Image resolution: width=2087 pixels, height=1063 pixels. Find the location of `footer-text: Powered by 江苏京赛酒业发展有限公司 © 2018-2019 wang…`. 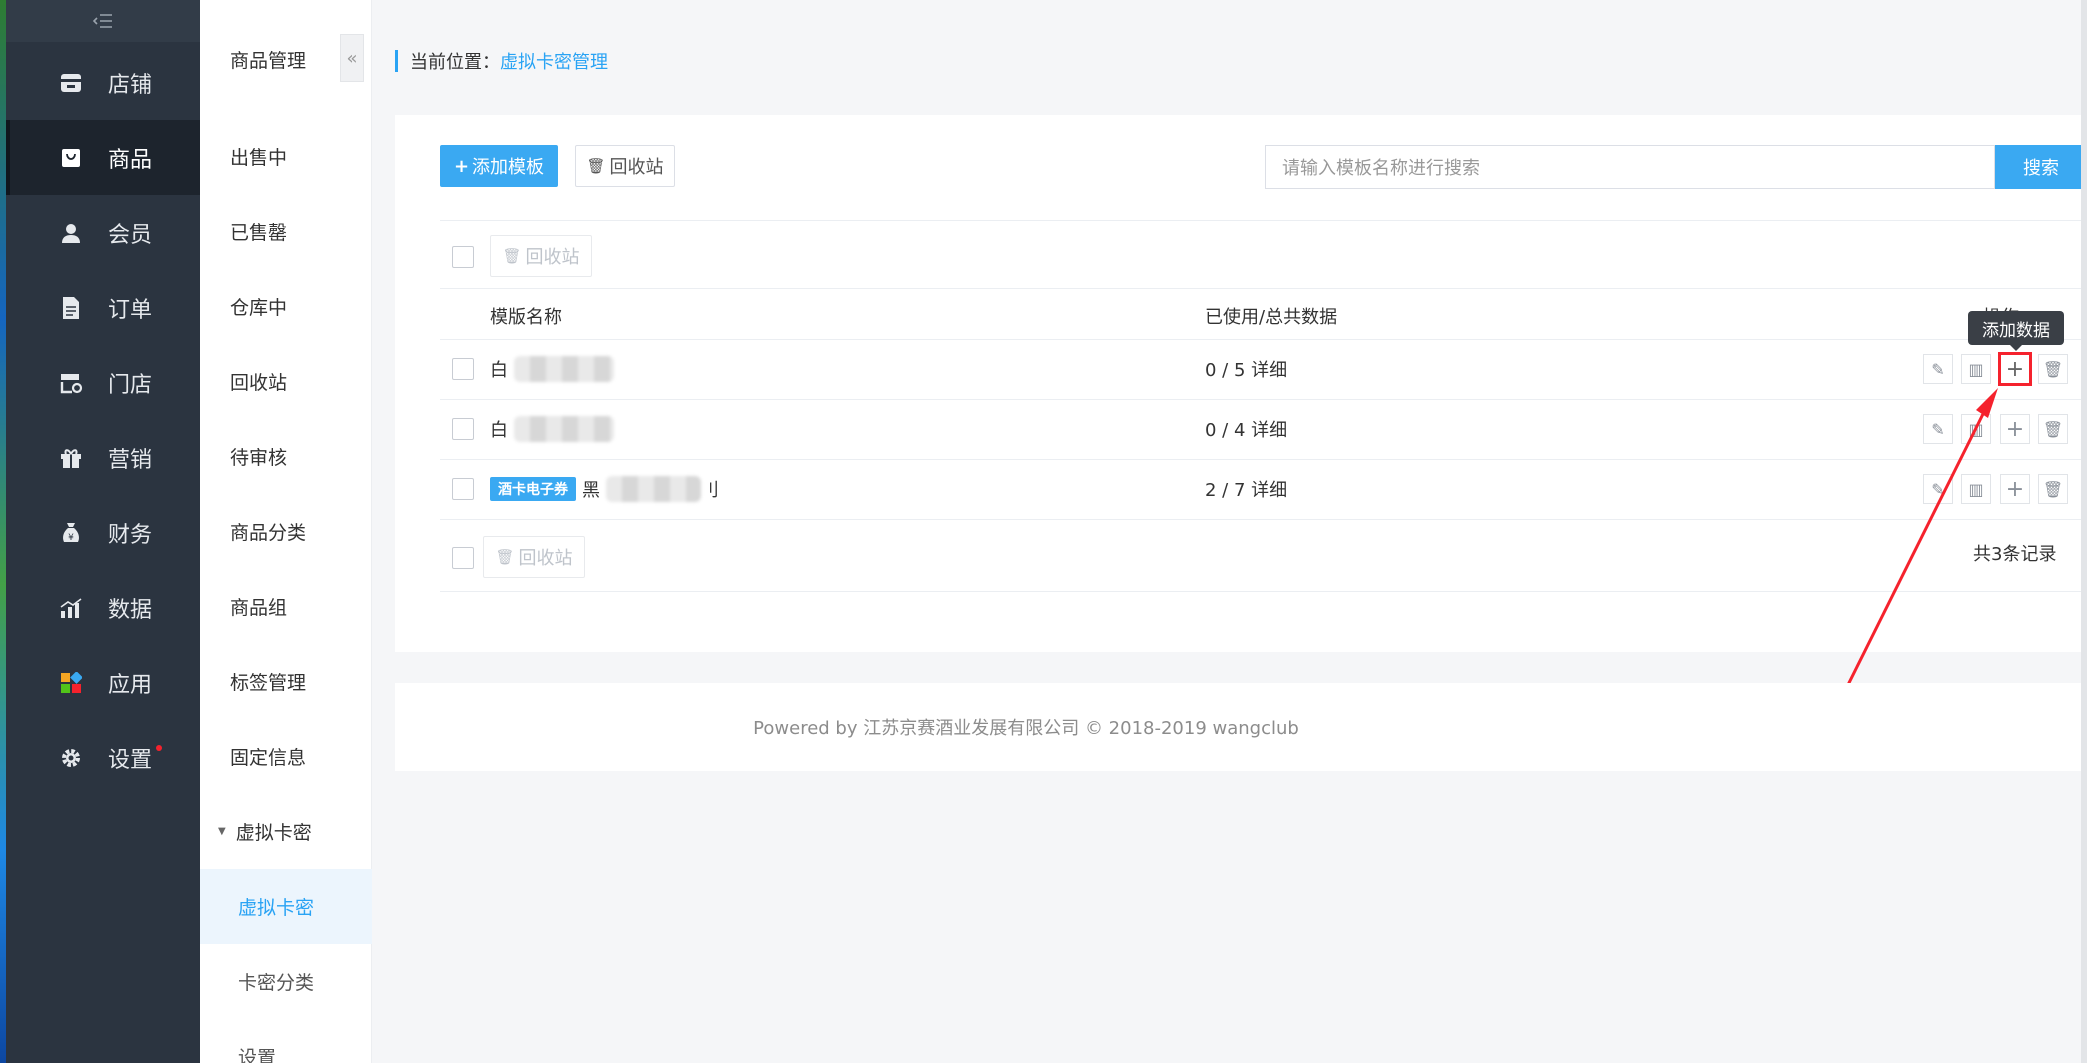

footer-text: Powered by 江苏京赛酒业发展有限公司 © 2018-2019 wang… is located at coordinates (1026, 728).